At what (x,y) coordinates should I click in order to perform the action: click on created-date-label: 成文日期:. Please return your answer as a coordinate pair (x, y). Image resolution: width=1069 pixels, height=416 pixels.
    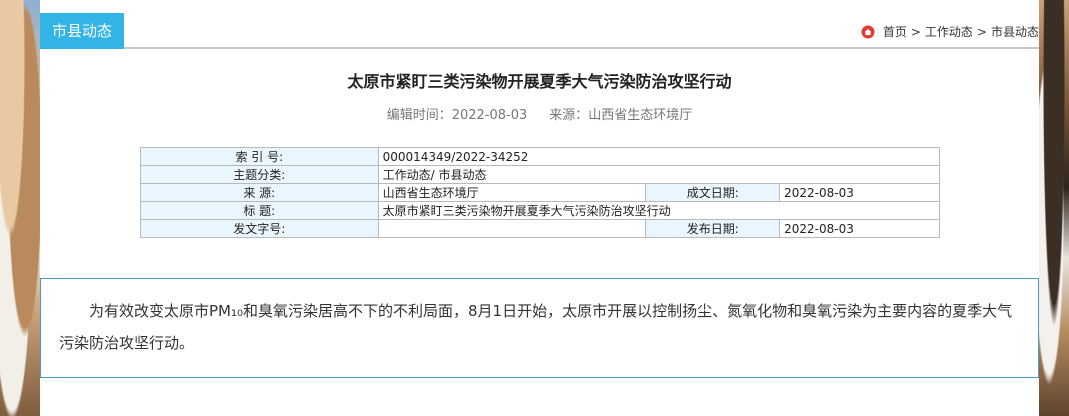
    Looking at the image, I should click on (713, 192).